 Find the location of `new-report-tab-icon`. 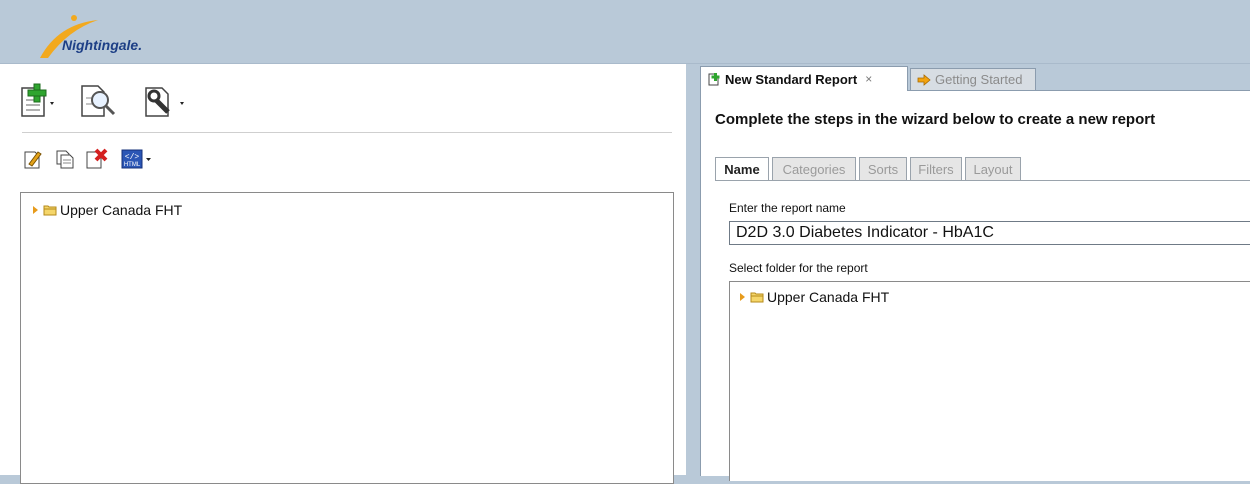

new-report-tab-icon is located at coordinates (714, 79).